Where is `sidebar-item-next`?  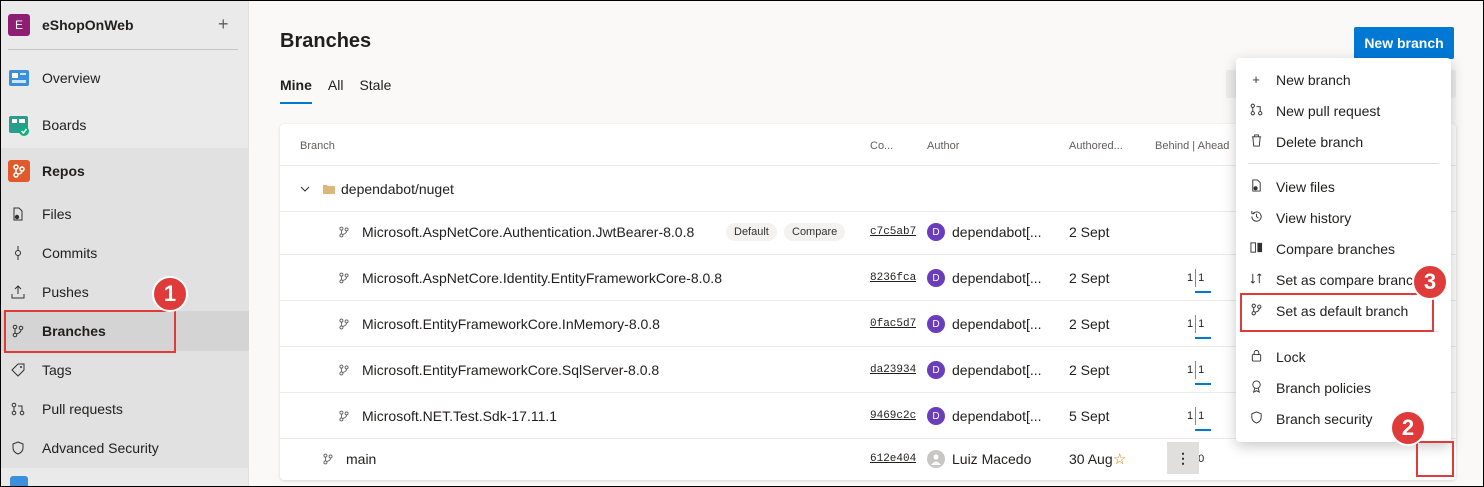
sidebar-item-next is located at coordinates (124, 478).